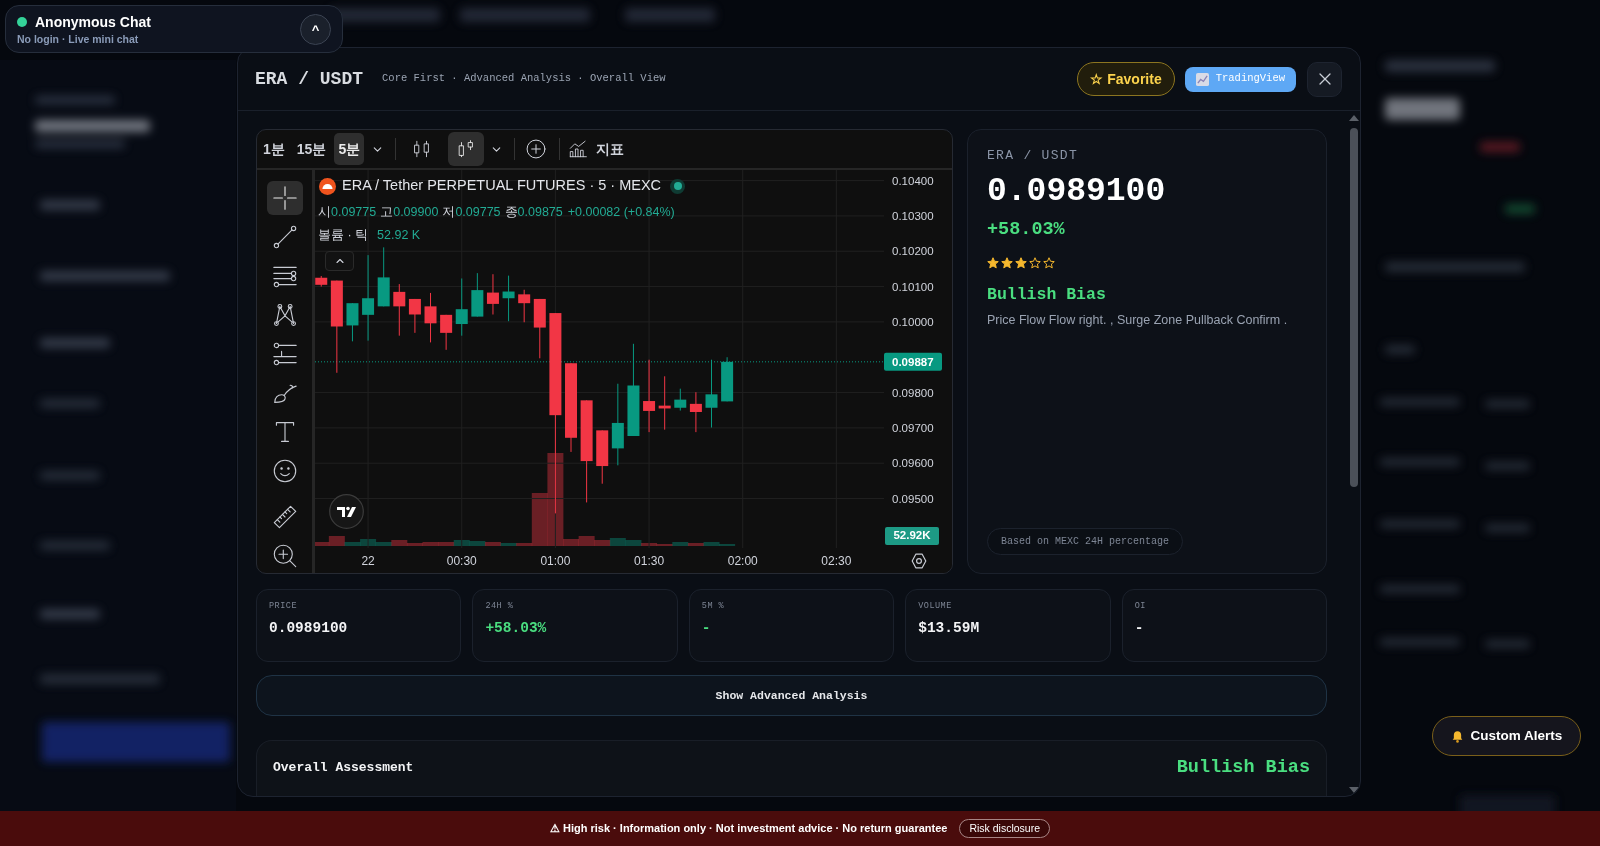  What do you see at coordinates (949, 628) in the screenshot?
I see `stat-value: $13.59M` at bounding box center [949, 628].